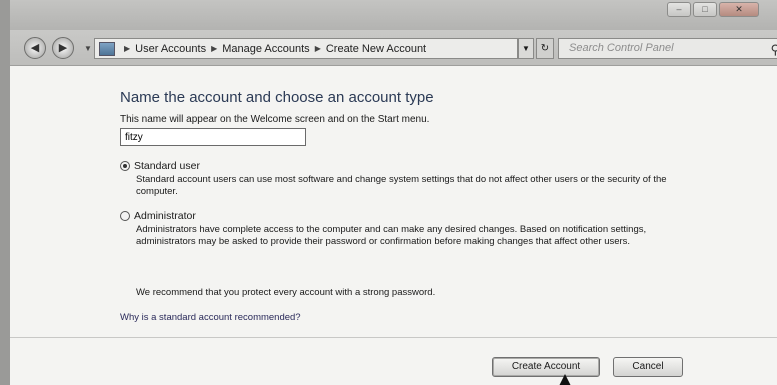 Image resolution: width=777 pixels, height=385 pixels. What do you see at coordinates (393, 15) in the screenshot?
I see `title-bar: – □ ✕` at bounding box center [393, 15].